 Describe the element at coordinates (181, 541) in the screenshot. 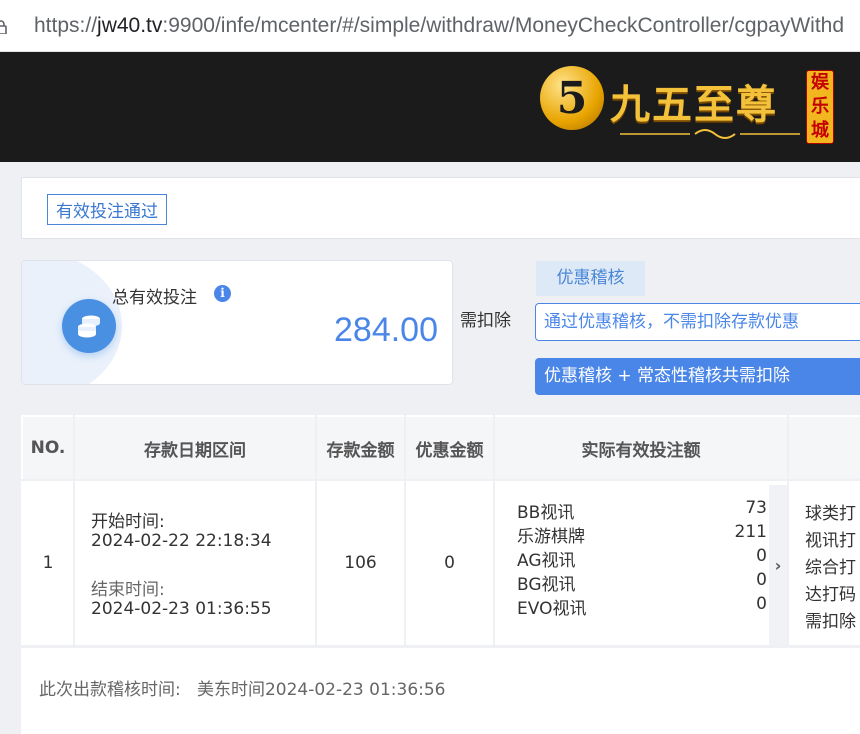

I see `start-time-value: 2024-02-22 22:18:34` at that location.